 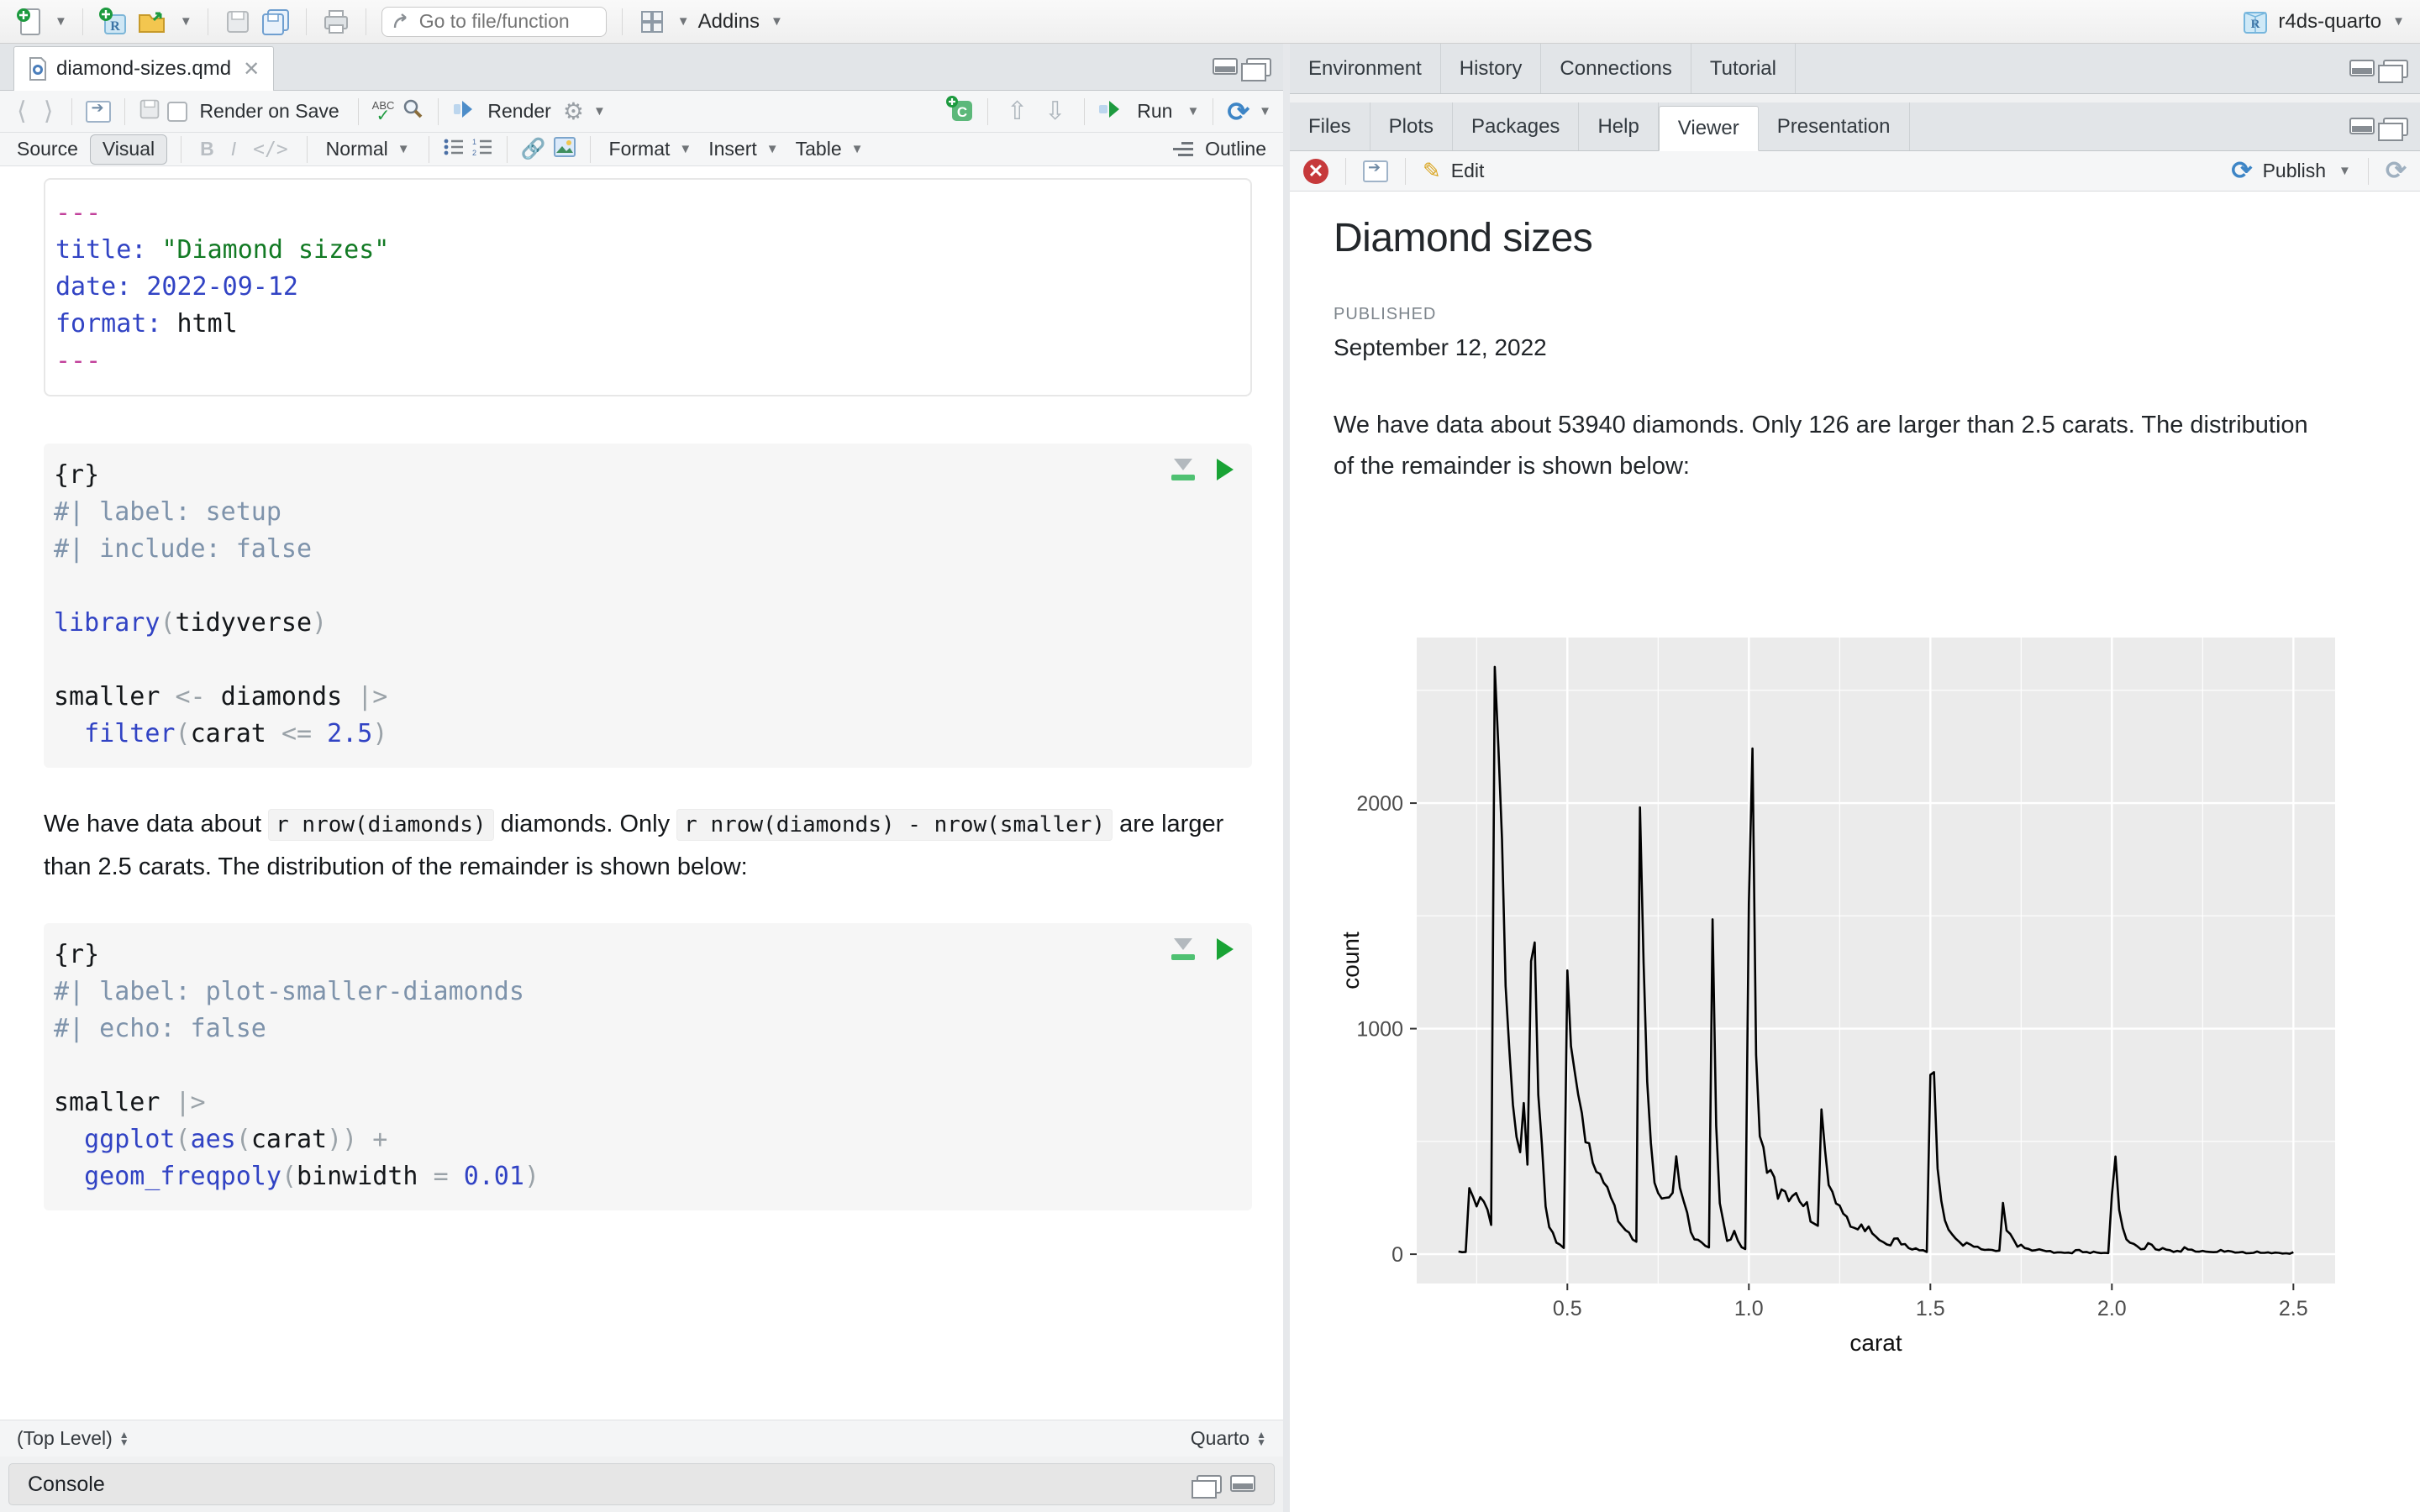 What do you see at coordinates (1018, 112) in the screenshot?
I see `go-prev-section-icon: ⇧` at bounding box center [1018, 112].